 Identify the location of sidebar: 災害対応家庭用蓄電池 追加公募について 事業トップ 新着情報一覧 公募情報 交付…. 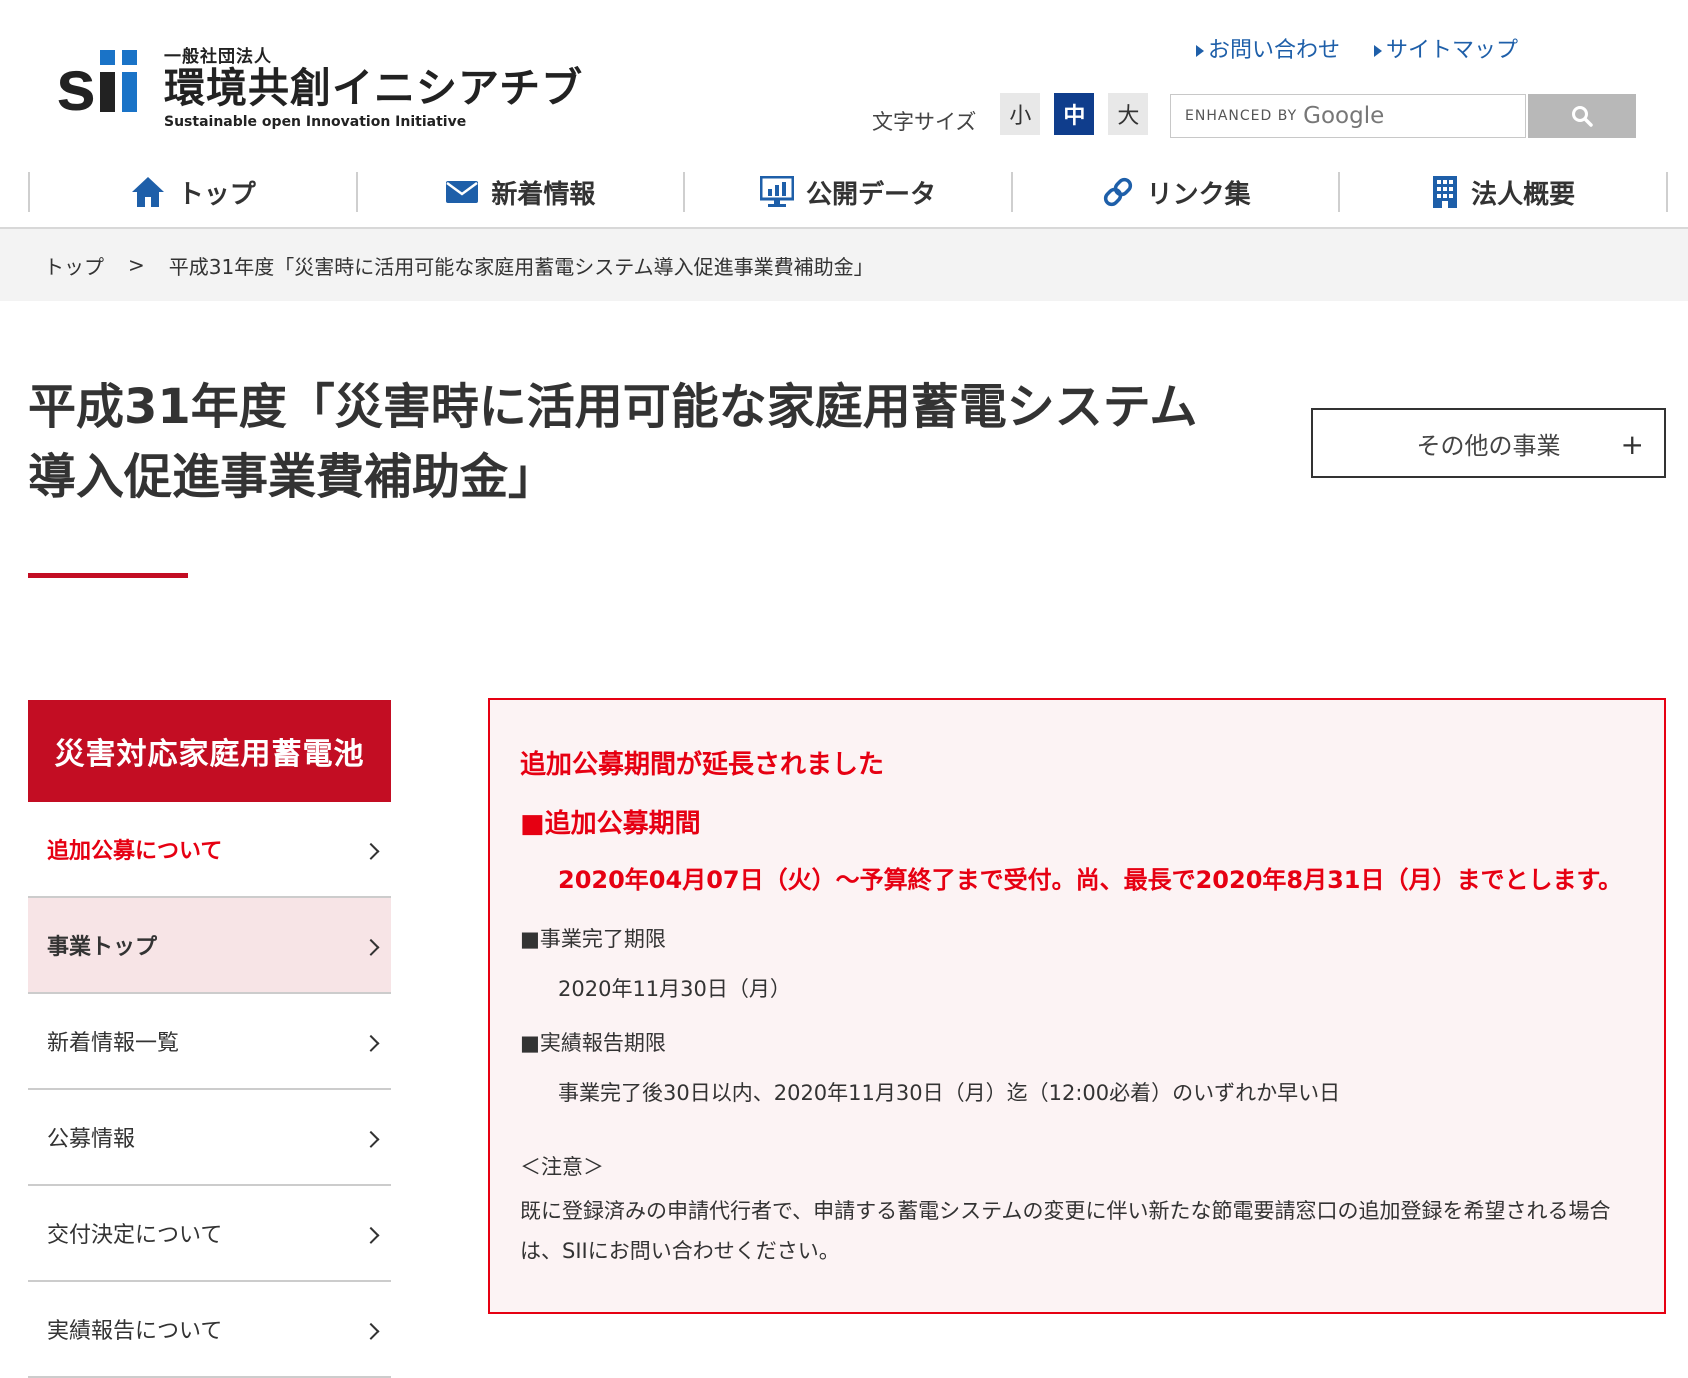
(209, 1039).